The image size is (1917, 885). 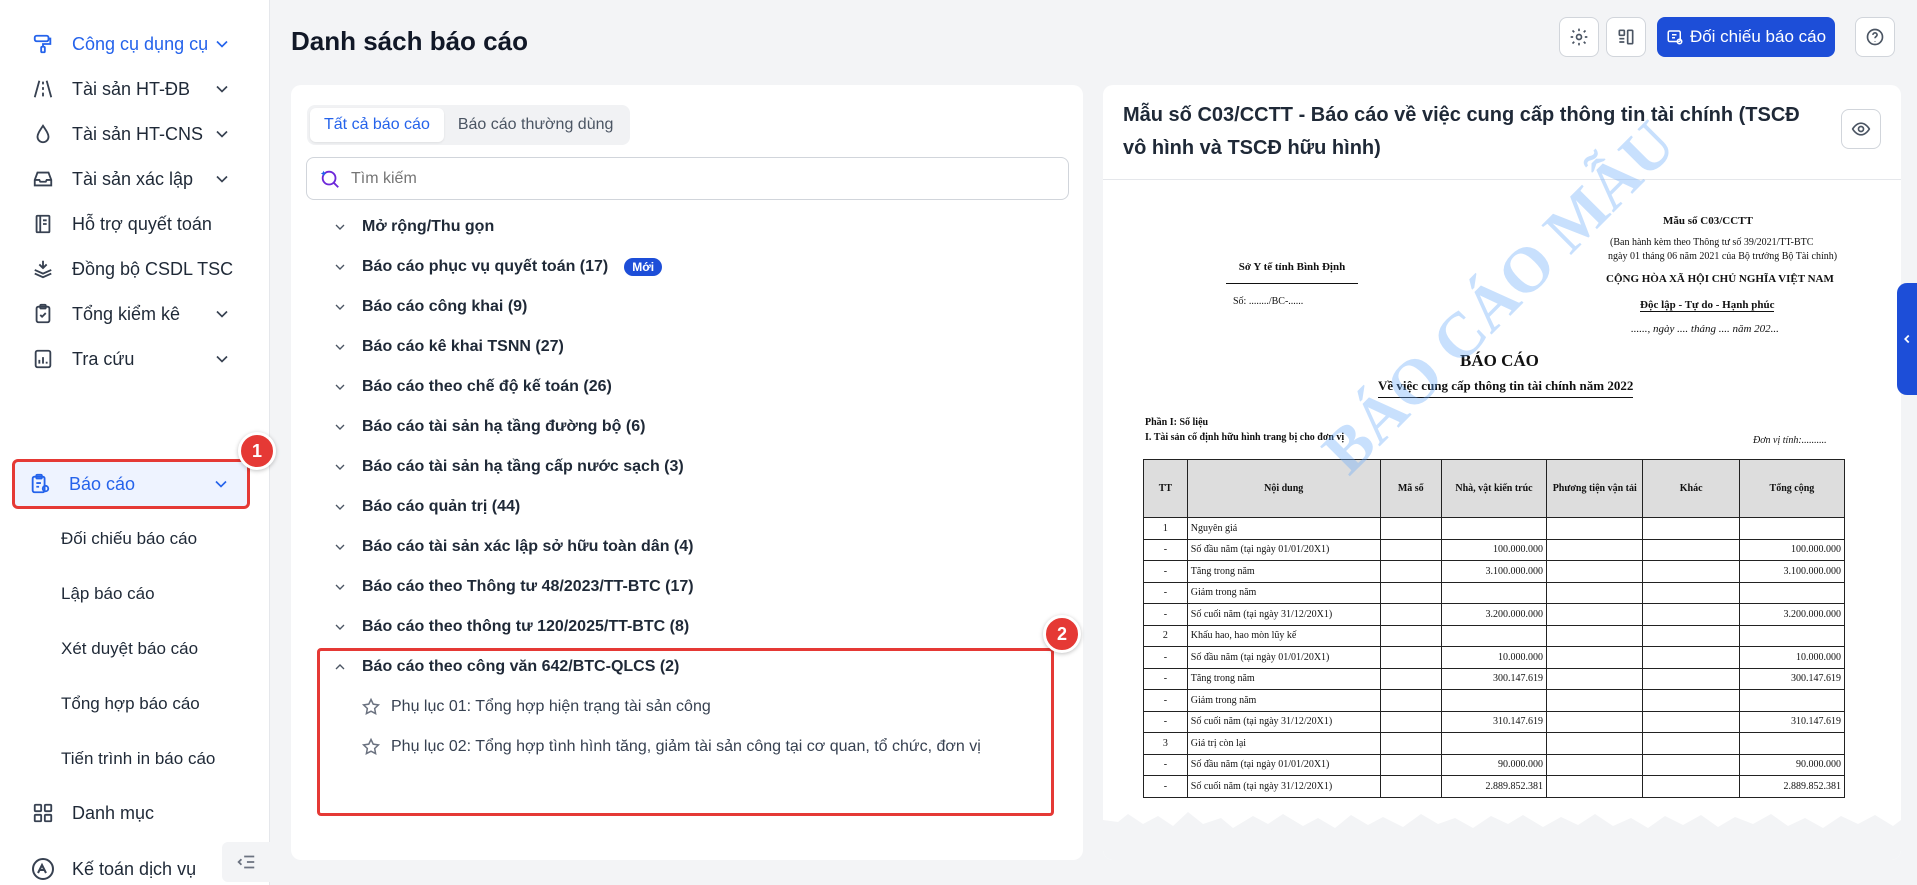 What do you see at coordinates (133, 179) in the screenshot?
I see `sidebar-item-tai-san-xac-lap: Tài sản xác lập` at bounding box center [133, 179].